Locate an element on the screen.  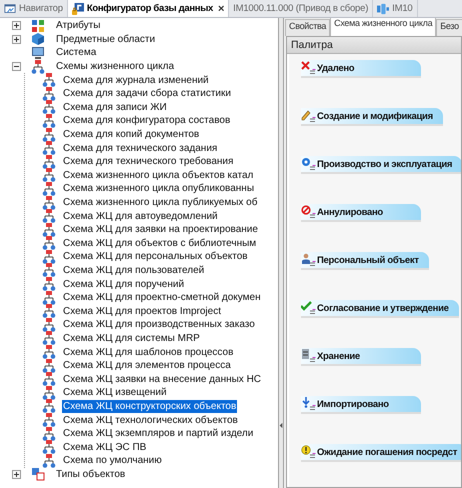
tree-item: Схема жизненного цикла опубликованны is located at coordinates (159, 189).